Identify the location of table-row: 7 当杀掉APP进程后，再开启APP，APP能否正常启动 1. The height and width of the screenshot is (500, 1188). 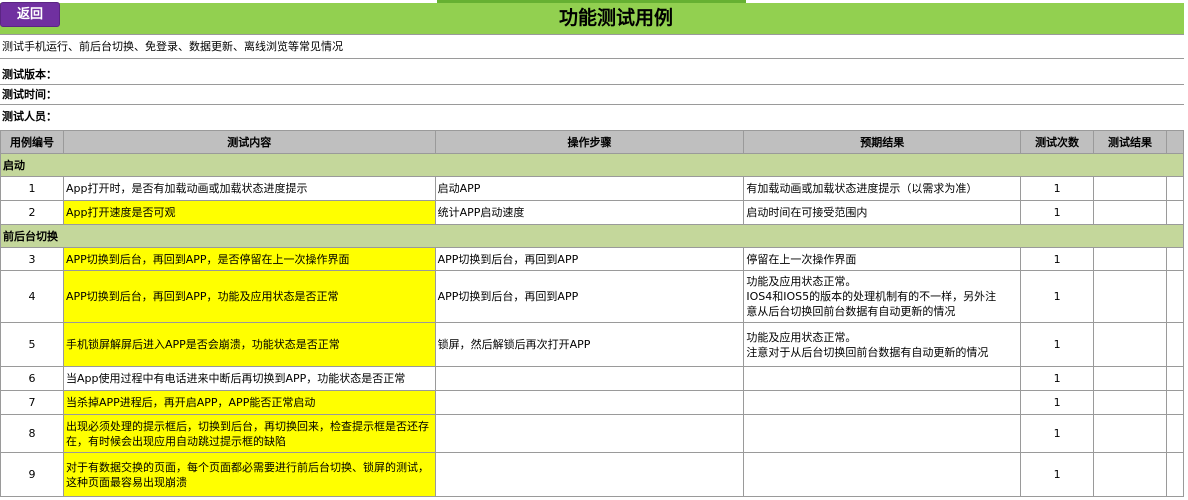
(592, 402).